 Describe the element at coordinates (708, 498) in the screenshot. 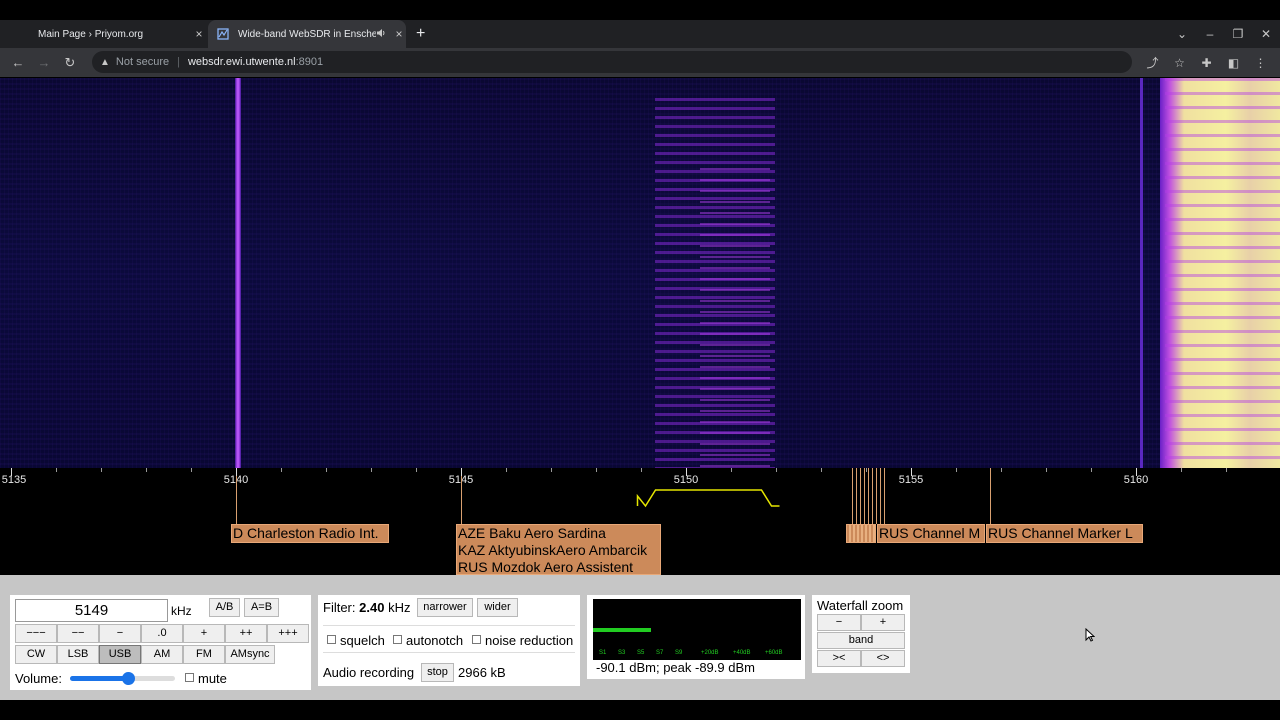

I see `passband-line` at that location.